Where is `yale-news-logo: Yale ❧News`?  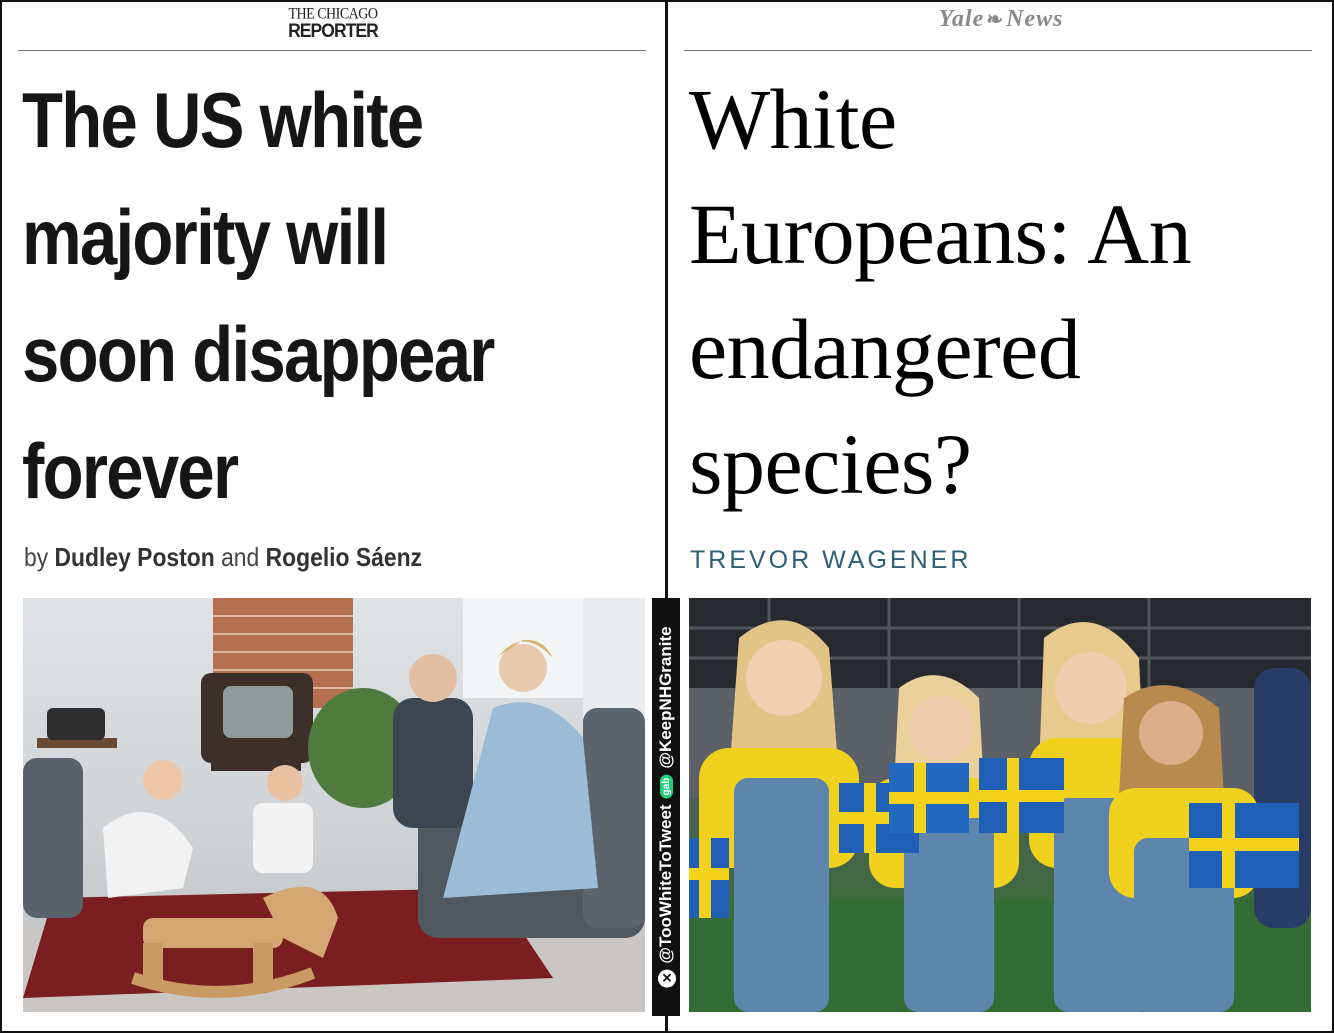
yale-news-logo: Yale ❧News is located at coordinates (1001, 19).